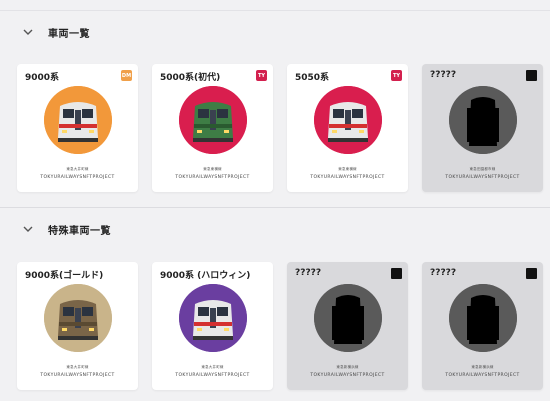  I want to click on card-title: 5000系(初代), so click(190, 78).